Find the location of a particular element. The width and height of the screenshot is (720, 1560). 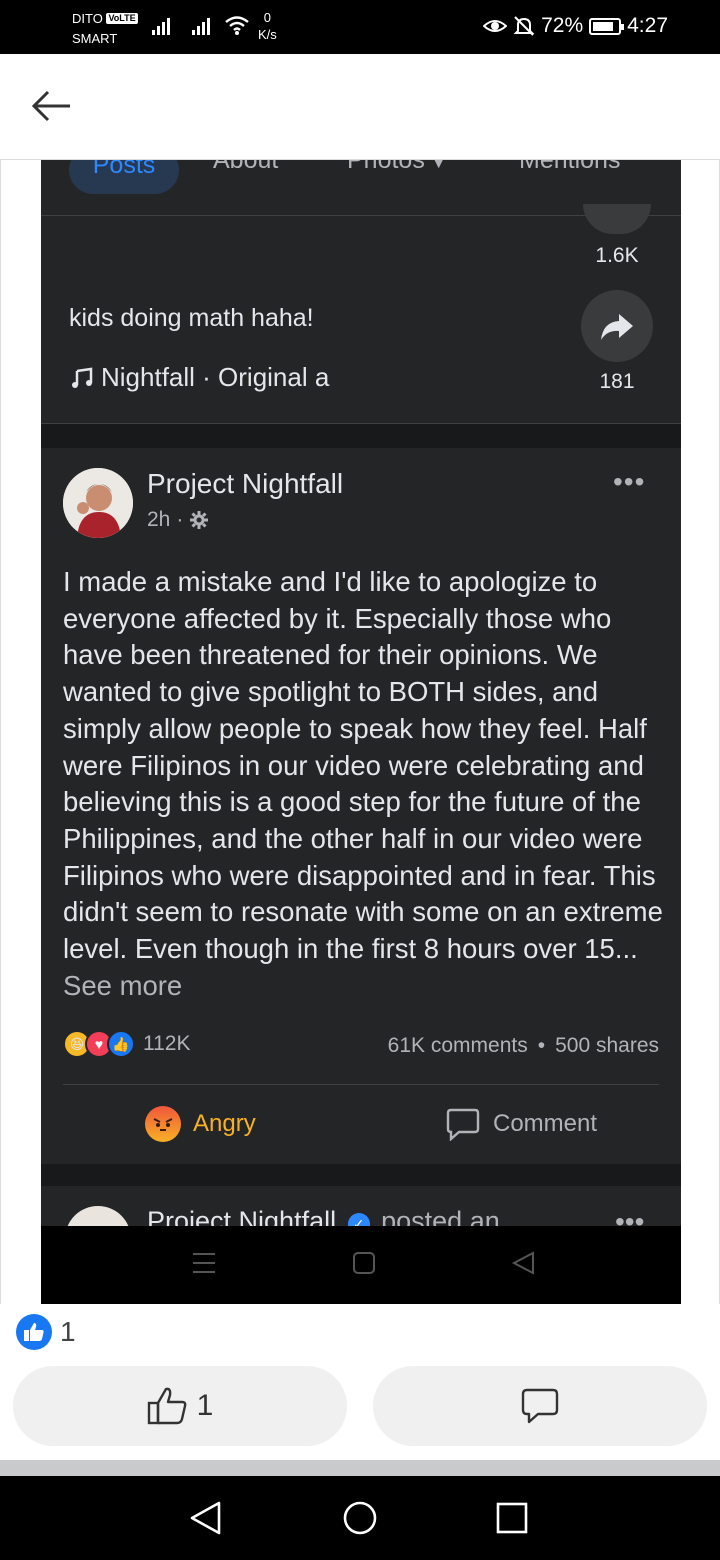

share-icon is located at coordinates (617, 327).